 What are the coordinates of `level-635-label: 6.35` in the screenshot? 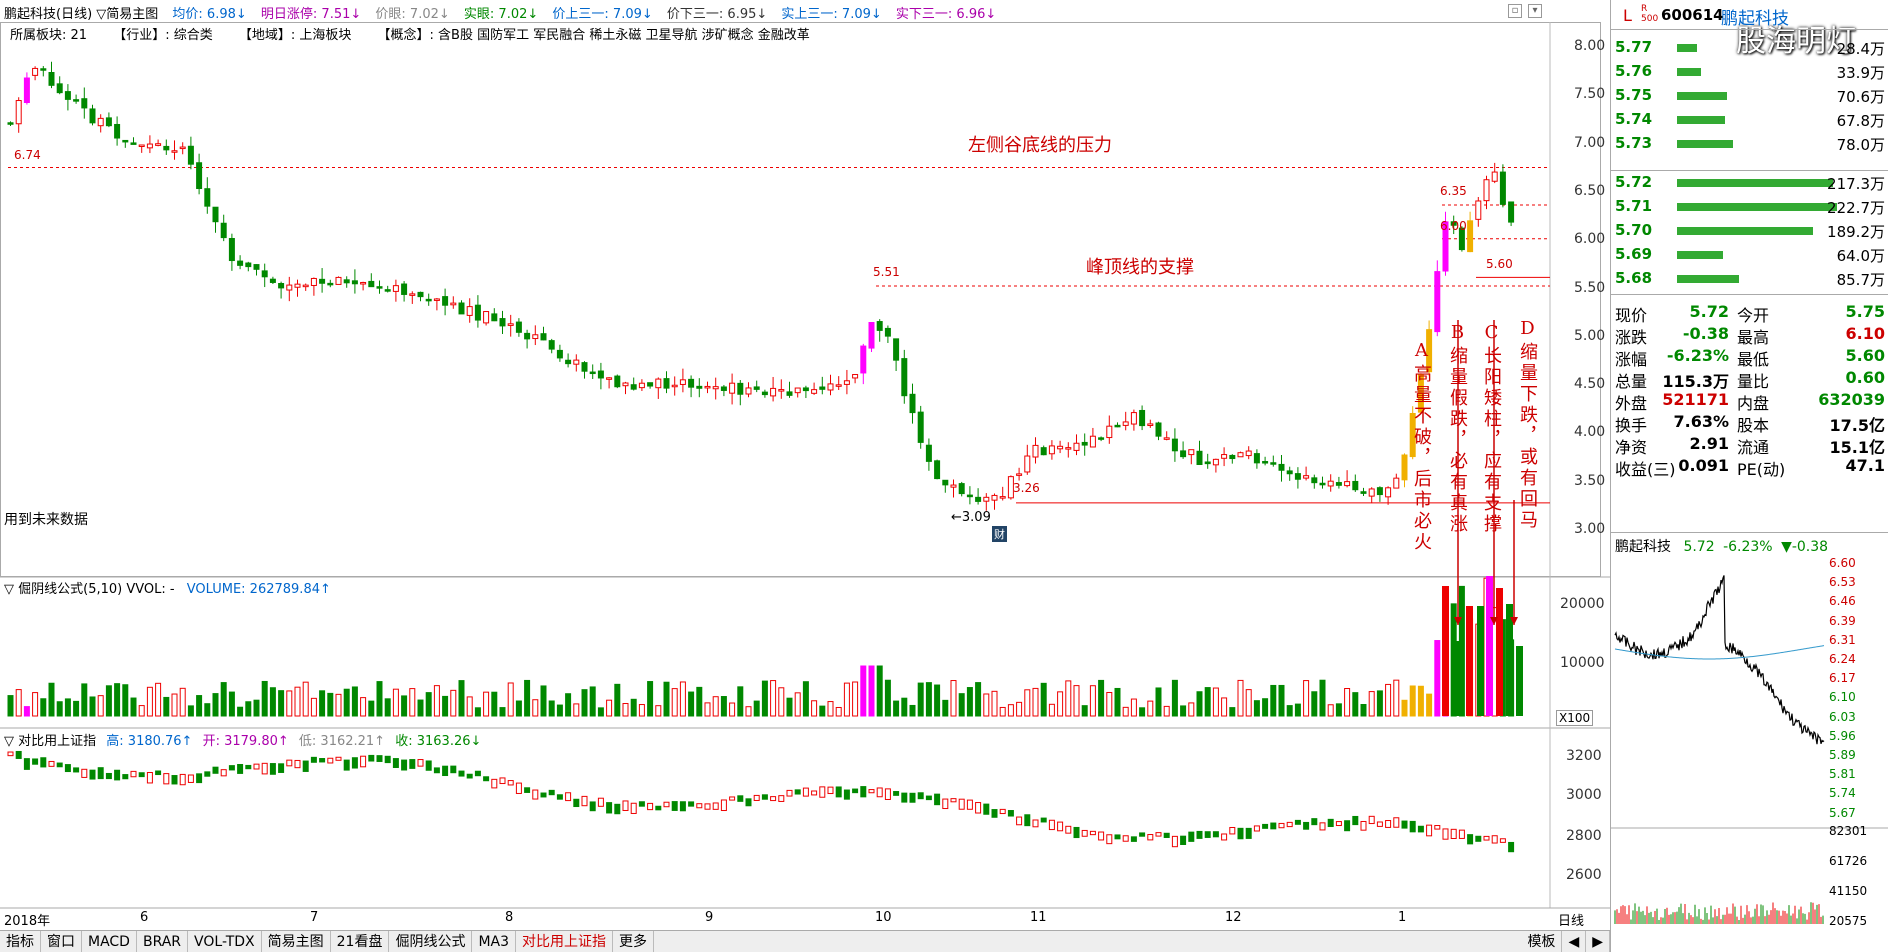 It's located at (1453, 191).